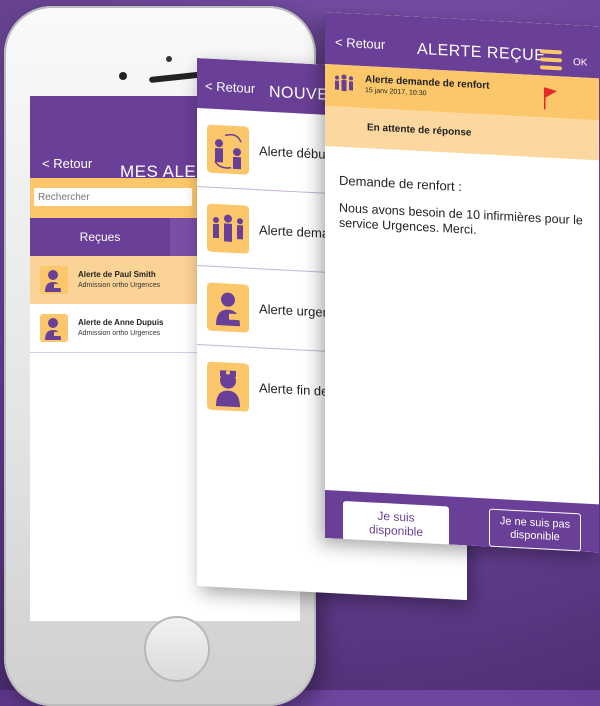  I want to click on phone-camera, so click(123, 76).